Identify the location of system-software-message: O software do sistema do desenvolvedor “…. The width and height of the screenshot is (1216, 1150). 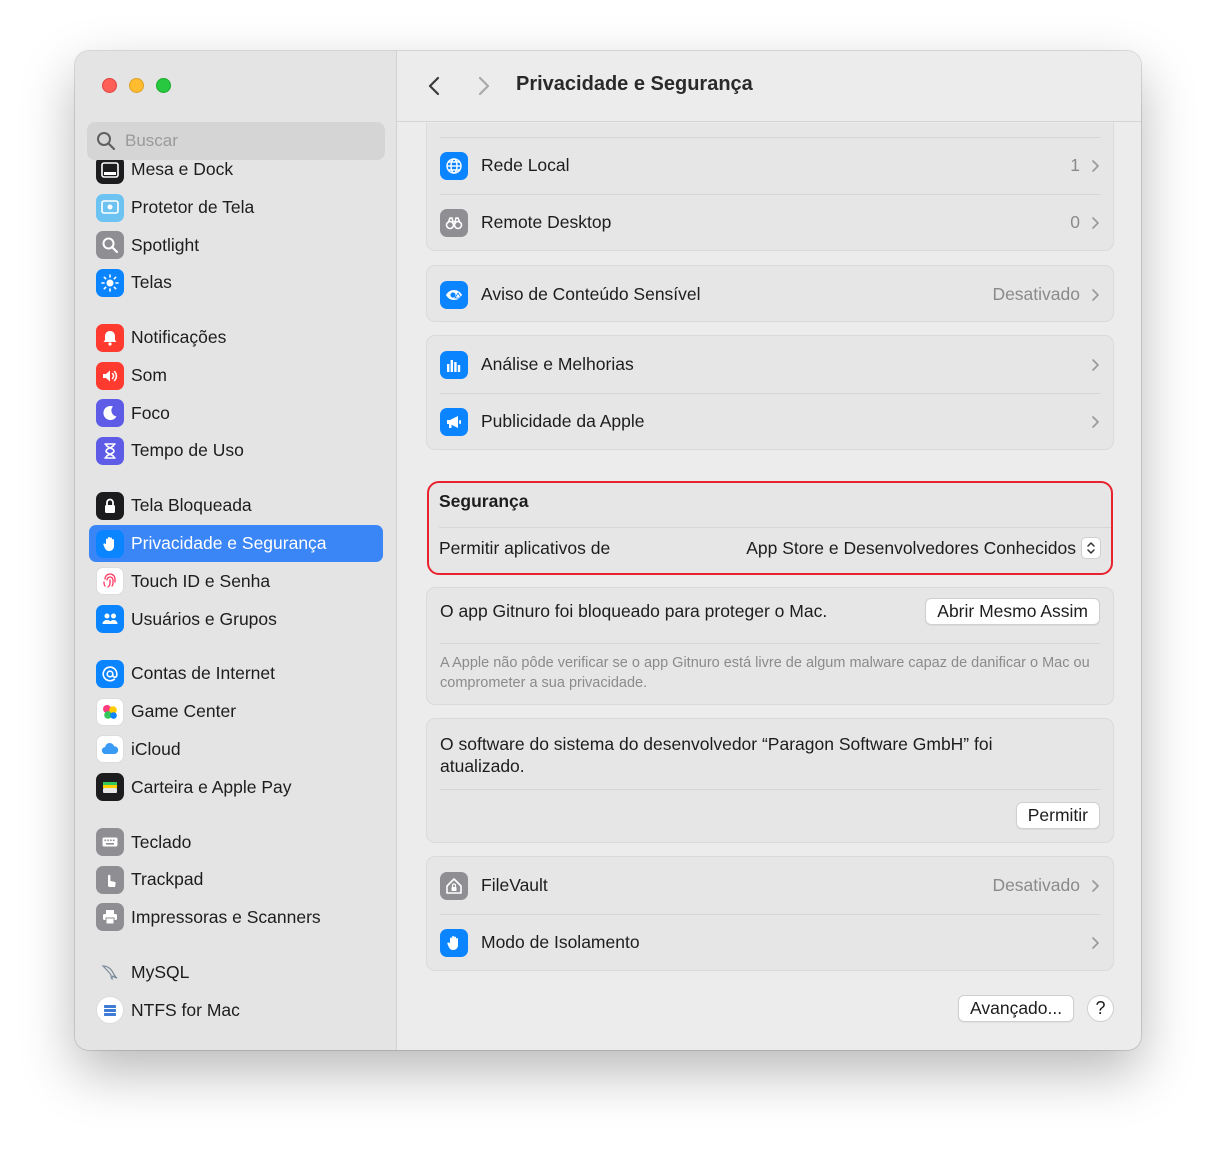
(716, 755).